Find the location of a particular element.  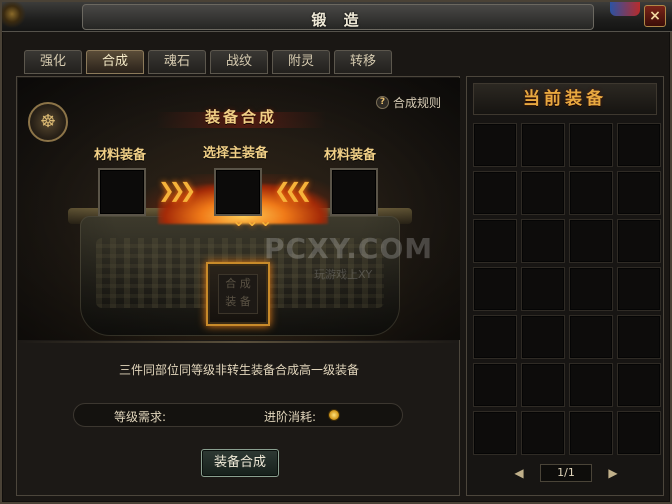

decoration-ribbon is located at coordinates (625, 9).